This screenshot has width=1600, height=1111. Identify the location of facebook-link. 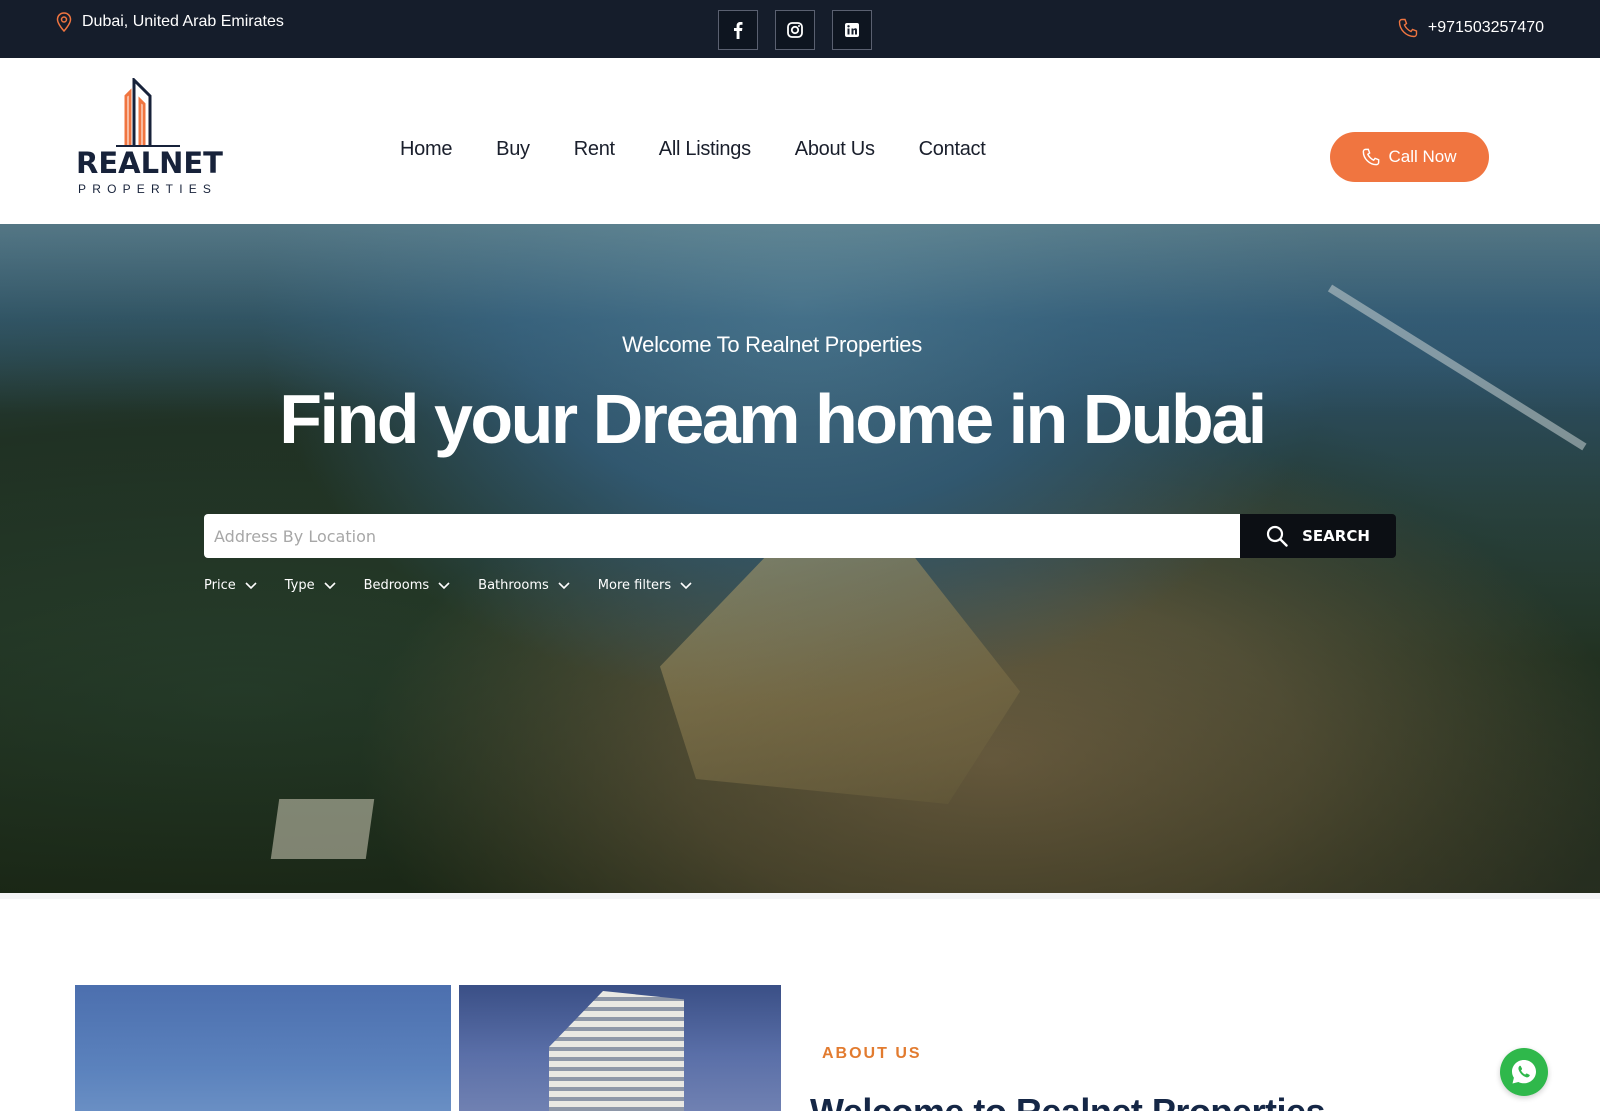
(738, 30).